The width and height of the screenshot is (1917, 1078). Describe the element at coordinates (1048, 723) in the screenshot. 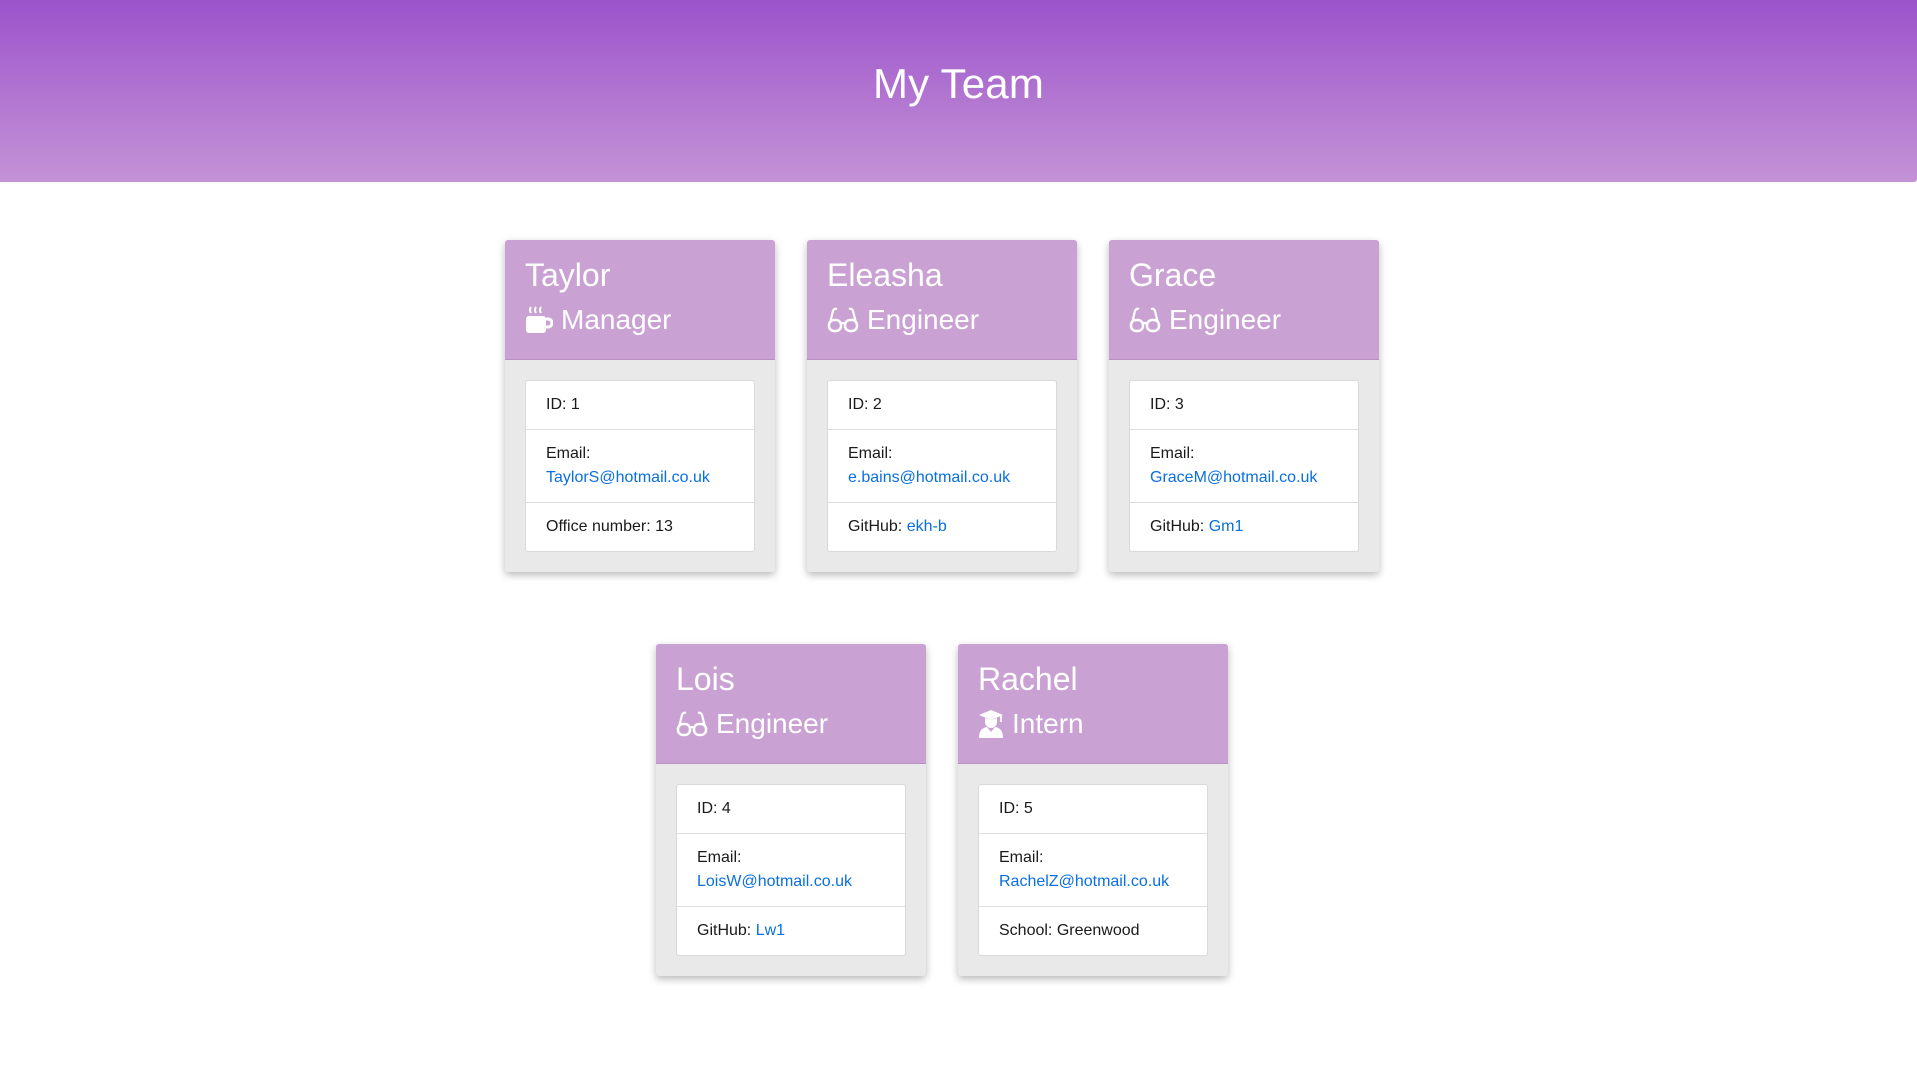

I see `role-label: Intern` at that location.